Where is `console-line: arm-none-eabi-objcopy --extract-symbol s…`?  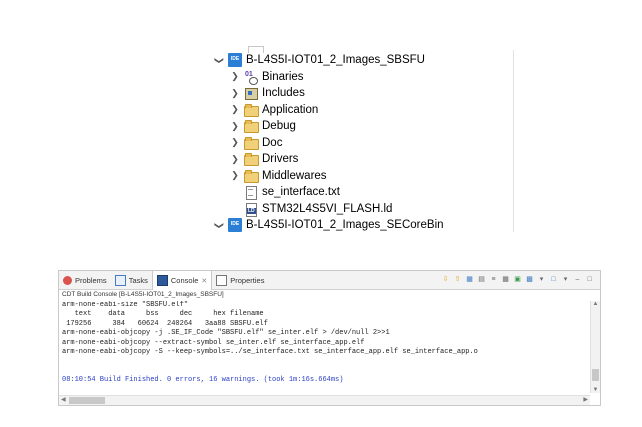
console-line: arm-none-eabi-objcopy --extract-symbol s… is located at coordinates (213, 342).